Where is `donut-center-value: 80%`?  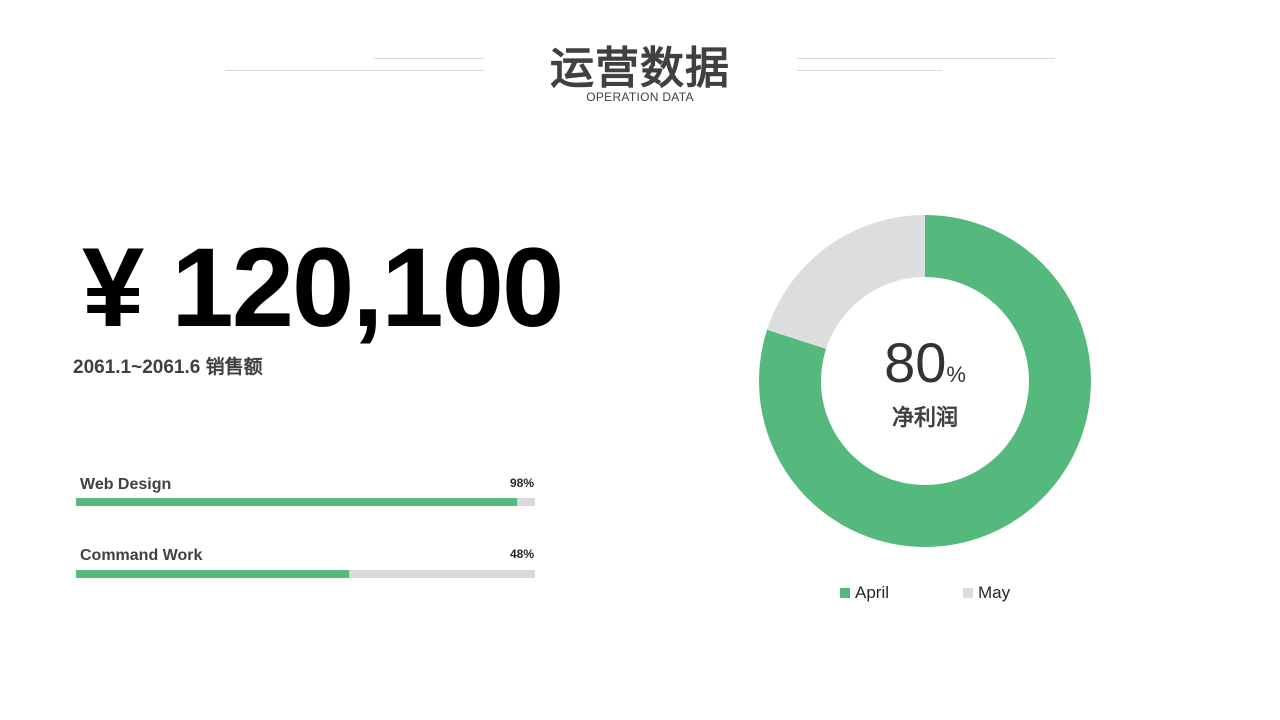
donut-center-value: 80% is located at coordinates (925, 362).